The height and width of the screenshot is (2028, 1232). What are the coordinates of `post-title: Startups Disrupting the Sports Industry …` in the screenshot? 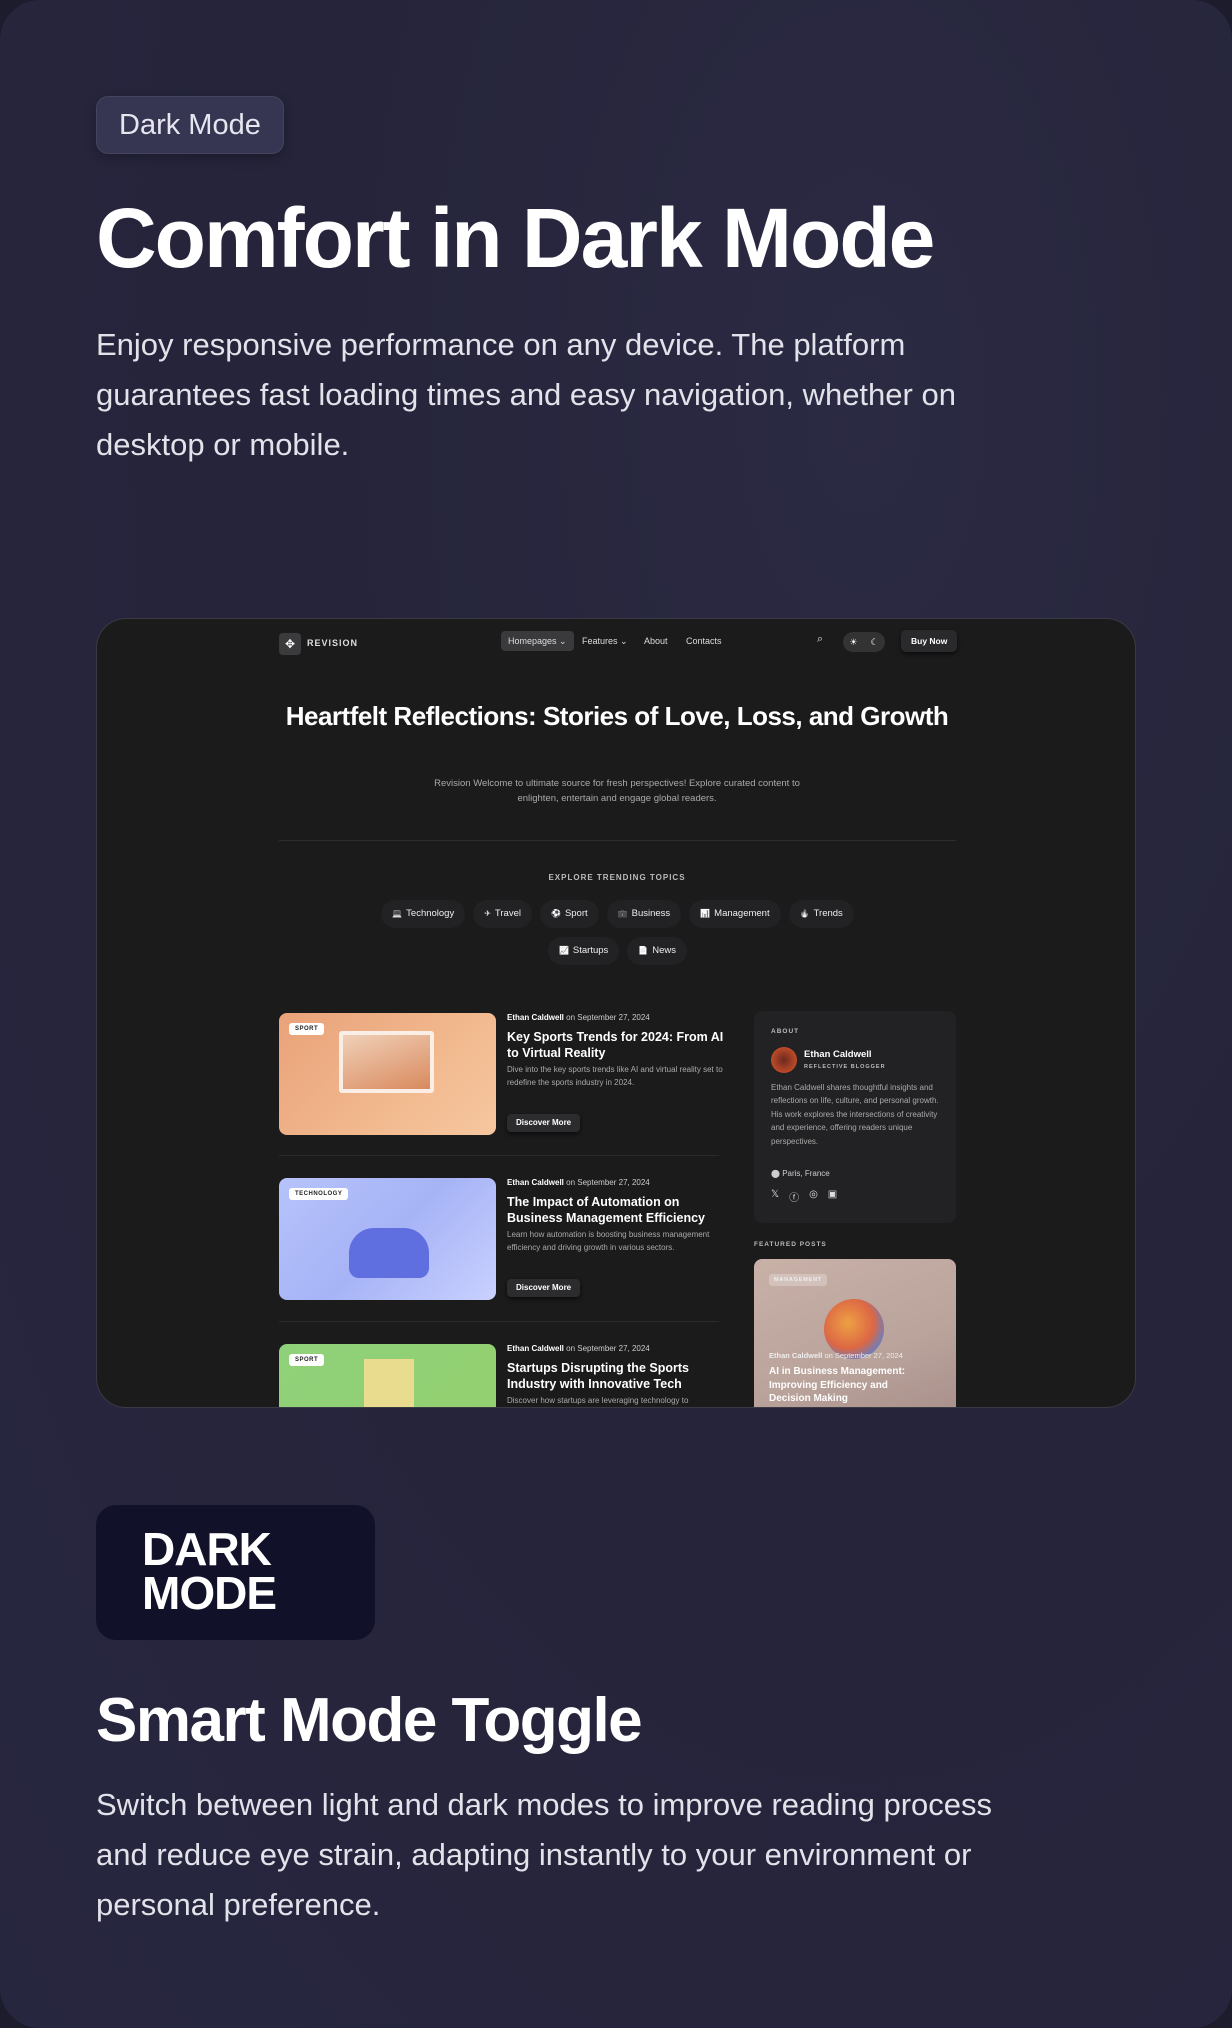 It's located at (617, 1376).